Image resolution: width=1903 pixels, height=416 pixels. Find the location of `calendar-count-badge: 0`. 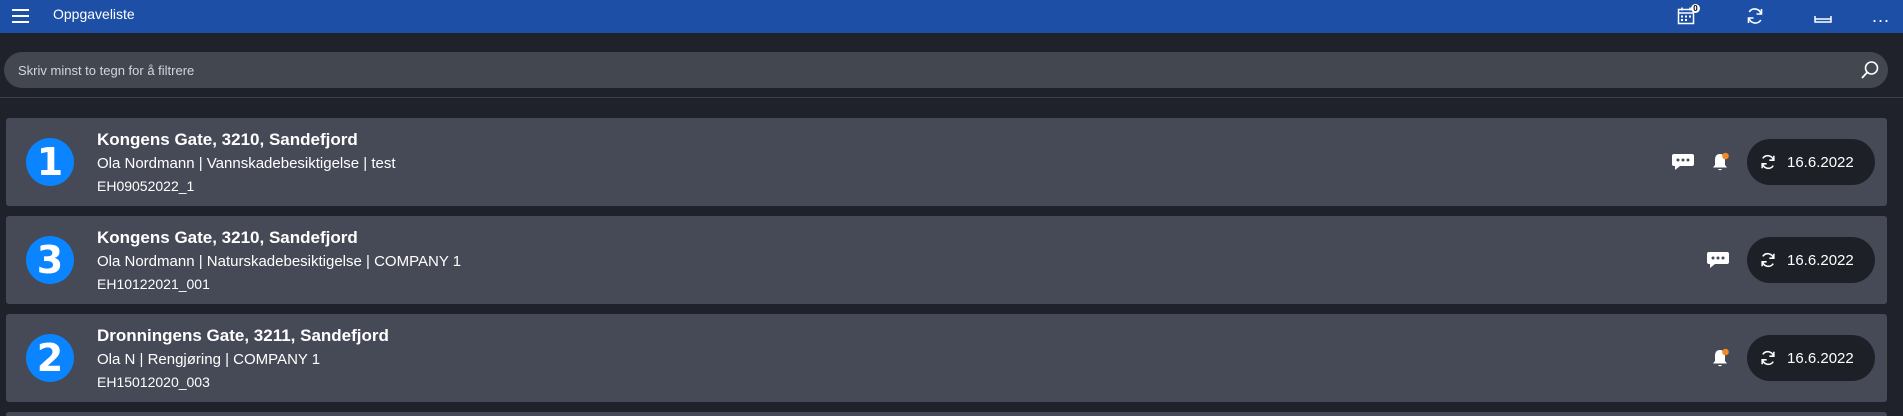

calendar-count-badge: 0 is located at coordinates (1695, 8).